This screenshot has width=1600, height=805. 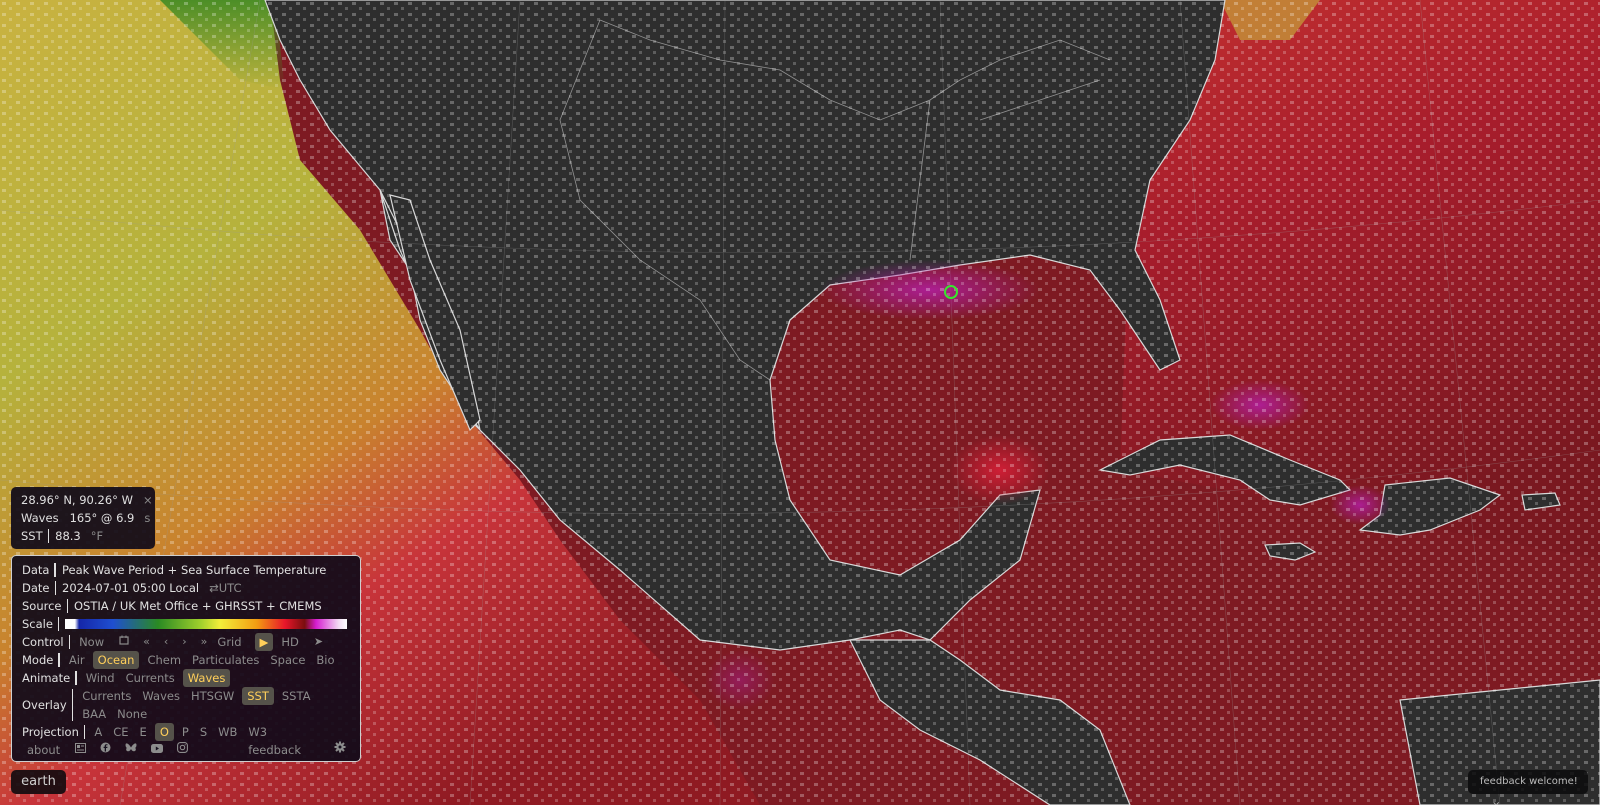 What do you see at coordinates (318, 642) in the screenshot?
I see `locate-icon: ➤` at bounding box center [318, 642].